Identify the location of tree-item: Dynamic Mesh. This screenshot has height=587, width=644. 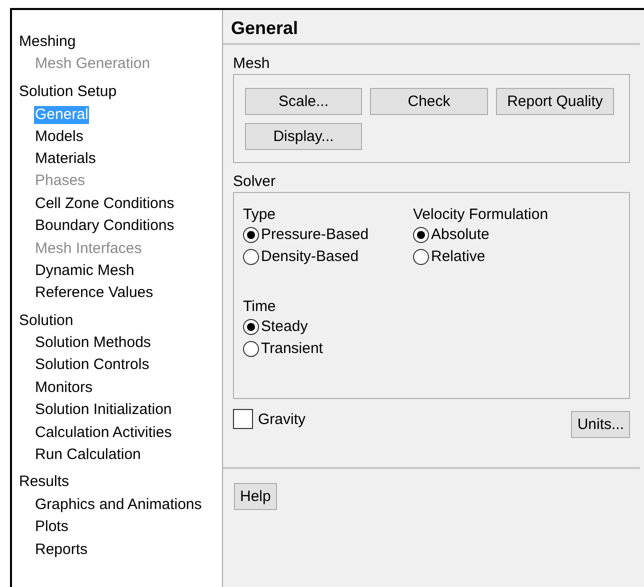
(85, 272).